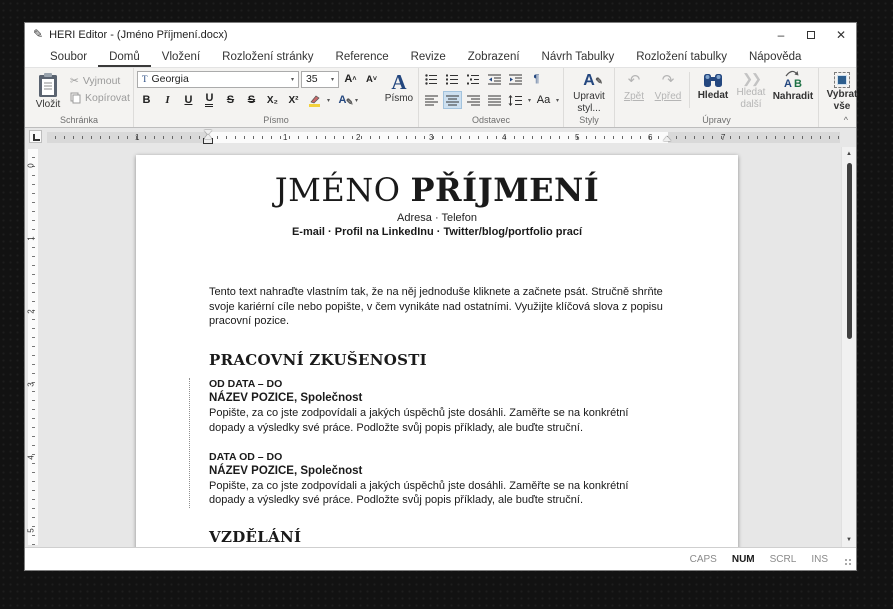 The width and height of the screenshot is (893, 609). What do you see at coordinates (667, 138) in the screenshot?
I see `right-indent-marker` at bounding box center [667, 138].